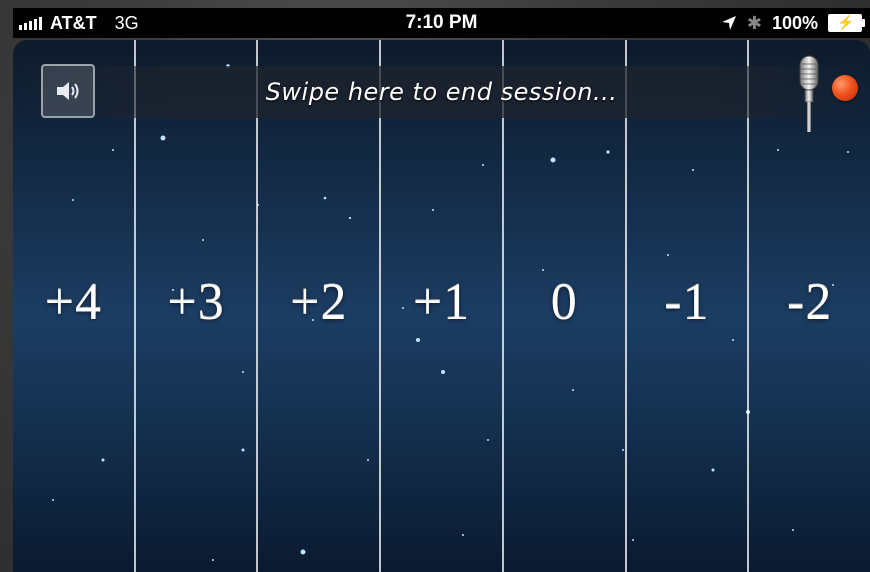 Image resolution: width=870 pixels, height=572 pixels. Describe the element at coordinates (846, 23) in the screenshot. I see `battery-icon: ⚡` at that location.